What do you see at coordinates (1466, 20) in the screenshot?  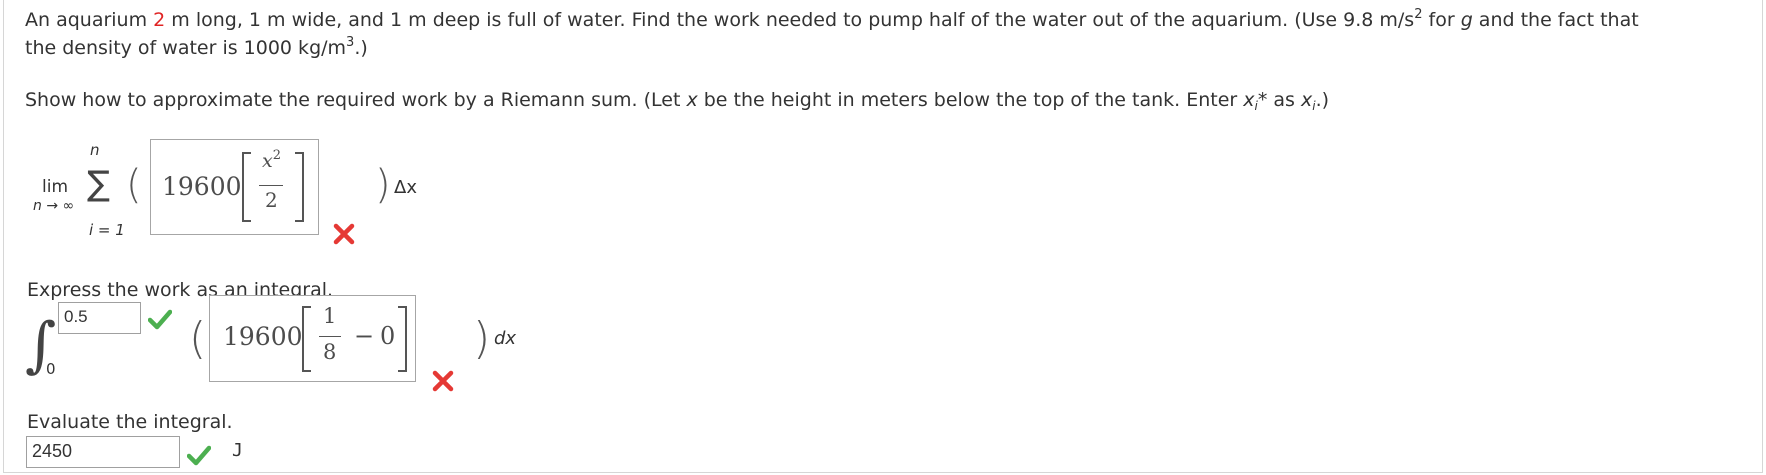 I see `variable-g: g` at bounding box center [1466, 20].